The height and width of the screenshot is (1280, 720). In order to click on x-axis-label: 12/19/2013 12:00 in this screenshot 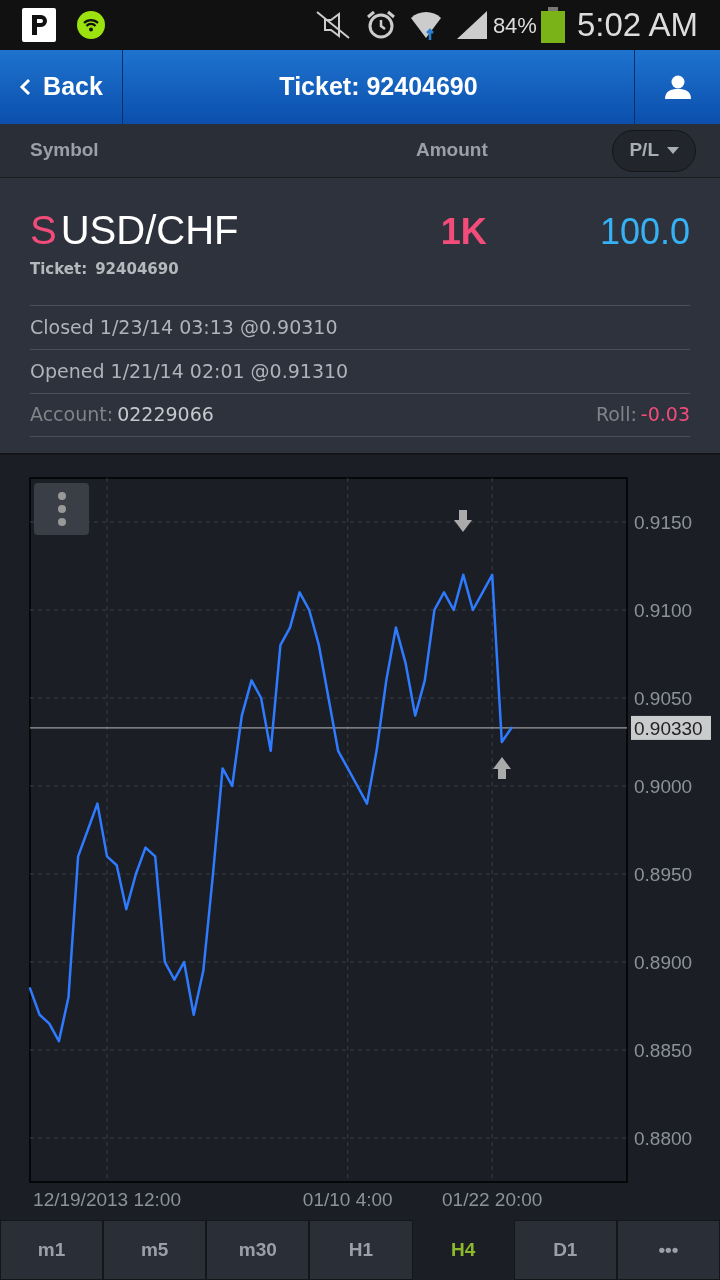, I will do `click(107, 1199)`.